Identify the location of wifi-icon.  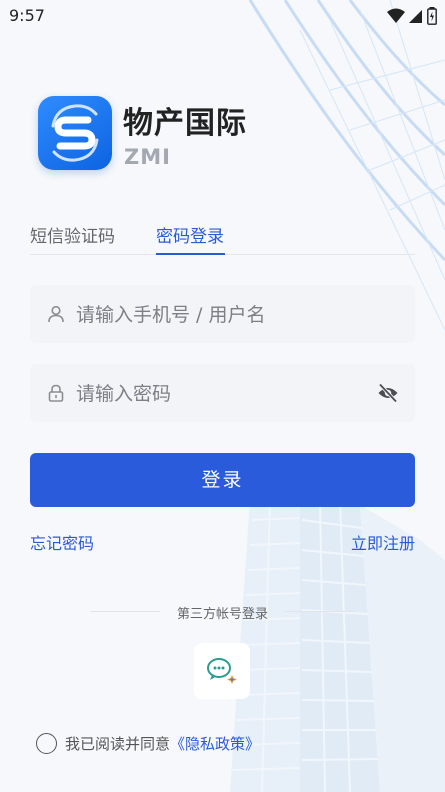
(396, 15).